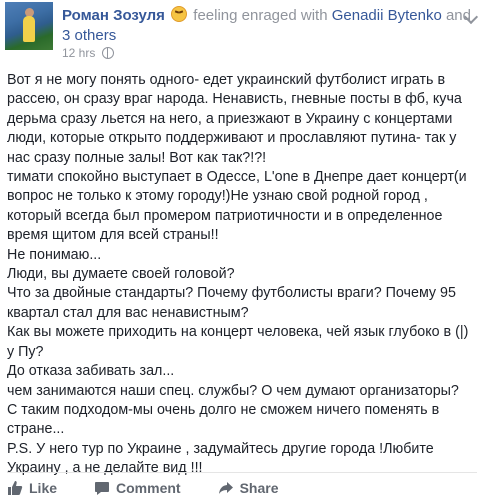  Describe the element at coordinates (15, 488) in the screenshot. I see `thumbs-up-icon` at that location.